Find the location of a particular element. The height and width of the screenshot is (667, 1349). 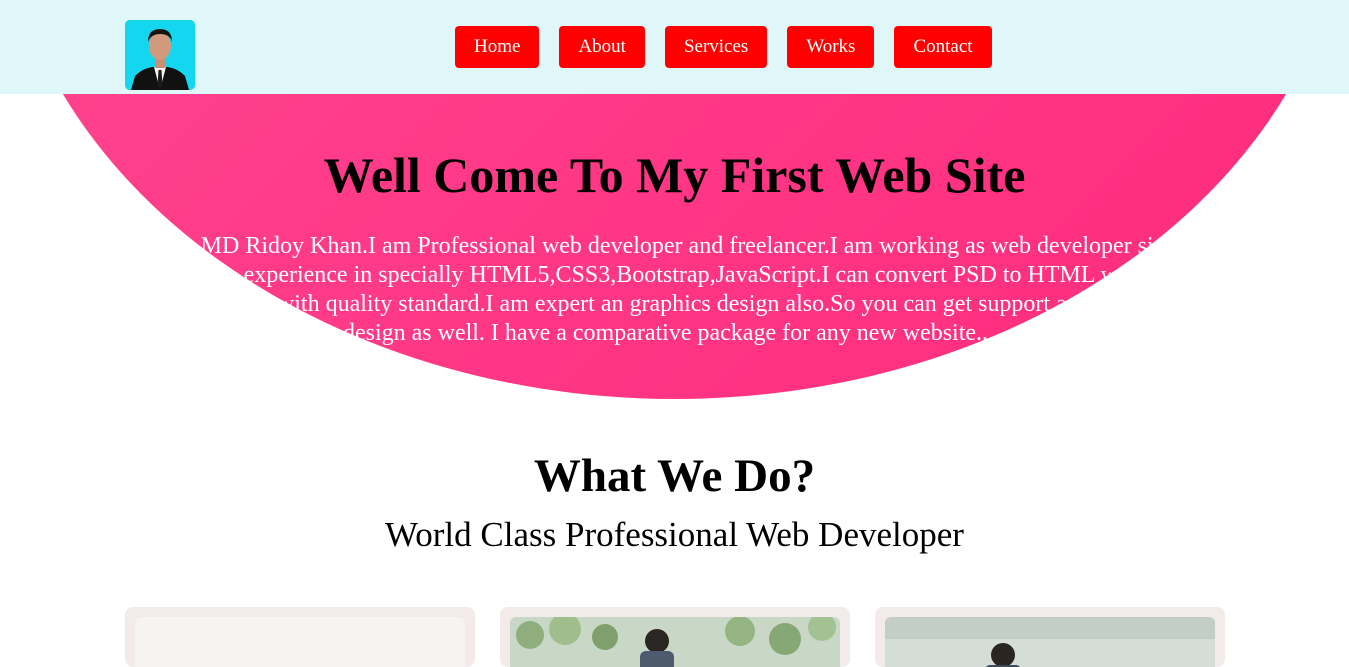

services-subtitle: World Class Professional Web Developer is located at coordinates (674, 534).